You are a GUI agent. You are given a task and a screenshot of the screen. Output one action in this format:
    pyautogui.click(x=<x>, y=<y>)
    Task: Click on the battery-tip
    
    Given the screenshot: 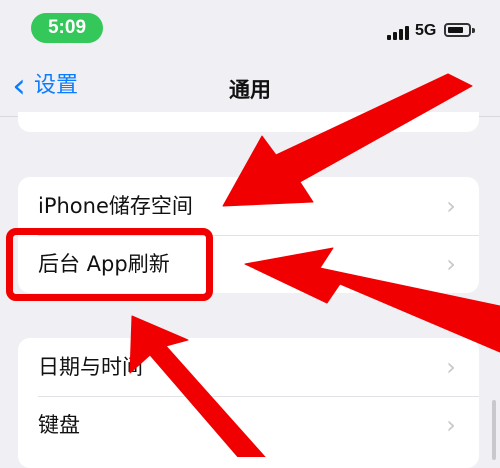 What is the action you would take?
    pyautogui.click(x=473, y=30)
    